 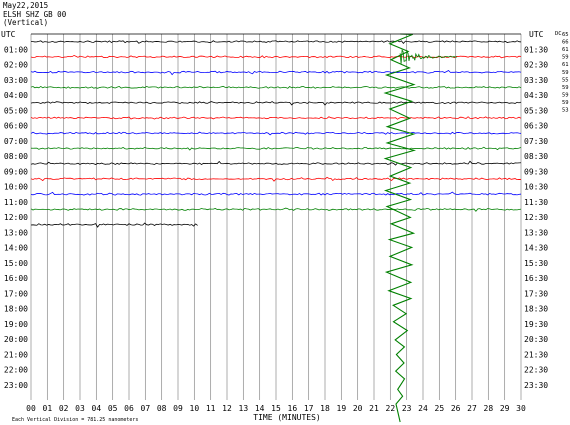 I want to click on minute-tick-label: 23, so click(x=407, y=408).